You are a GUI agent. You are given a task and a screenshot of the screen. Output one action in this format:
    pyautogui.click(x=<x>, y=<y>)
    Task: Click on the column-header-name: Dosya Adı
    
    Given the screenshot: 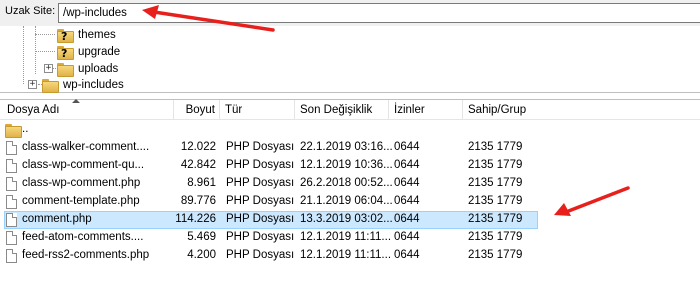 What is the action you would take?
    pyautogui.click(x=87, y=109)
    